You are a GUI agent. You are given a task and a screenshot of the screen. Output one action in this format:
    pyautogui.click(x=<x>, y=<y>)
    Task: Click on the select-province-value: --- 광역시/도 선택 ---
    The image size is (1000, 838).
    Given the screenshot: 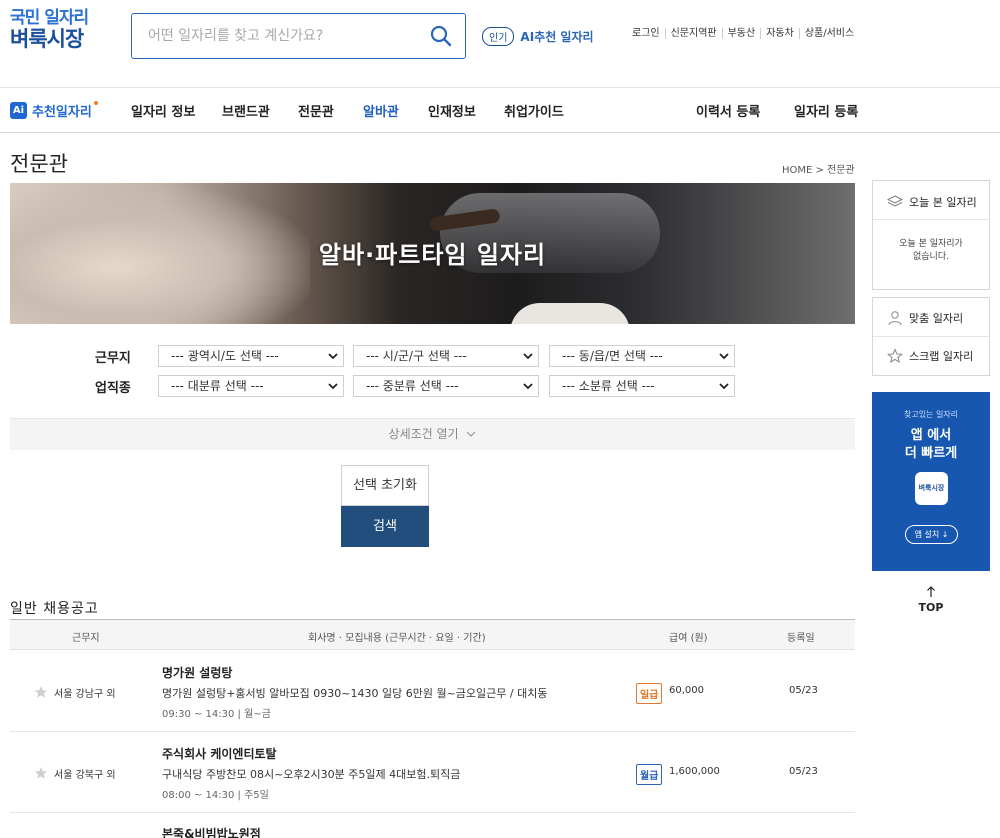 What is the action you would take?
    pyautogui.click(x=225, y=356)
    